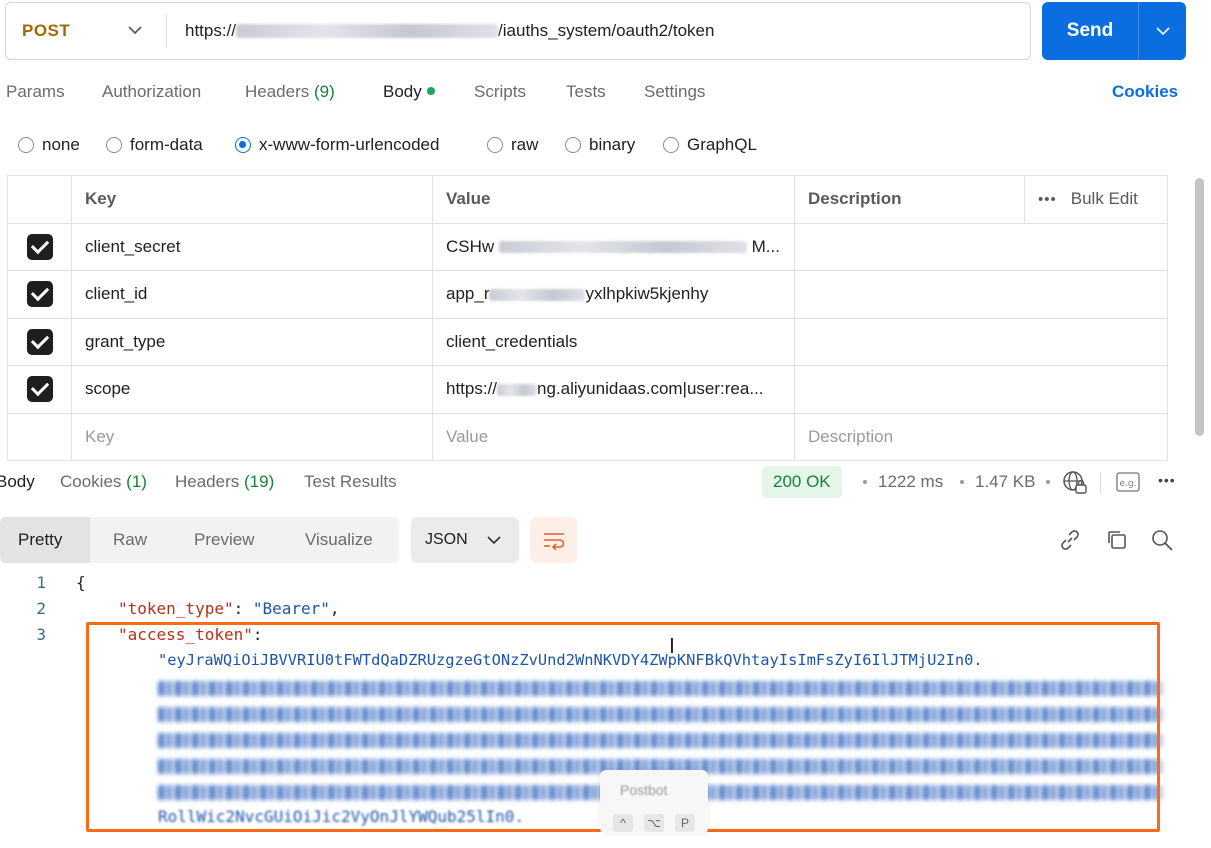  Describe the element at coordinates (910, 482) in the screenshot. I see `response-time: 1222 ms` at that location.